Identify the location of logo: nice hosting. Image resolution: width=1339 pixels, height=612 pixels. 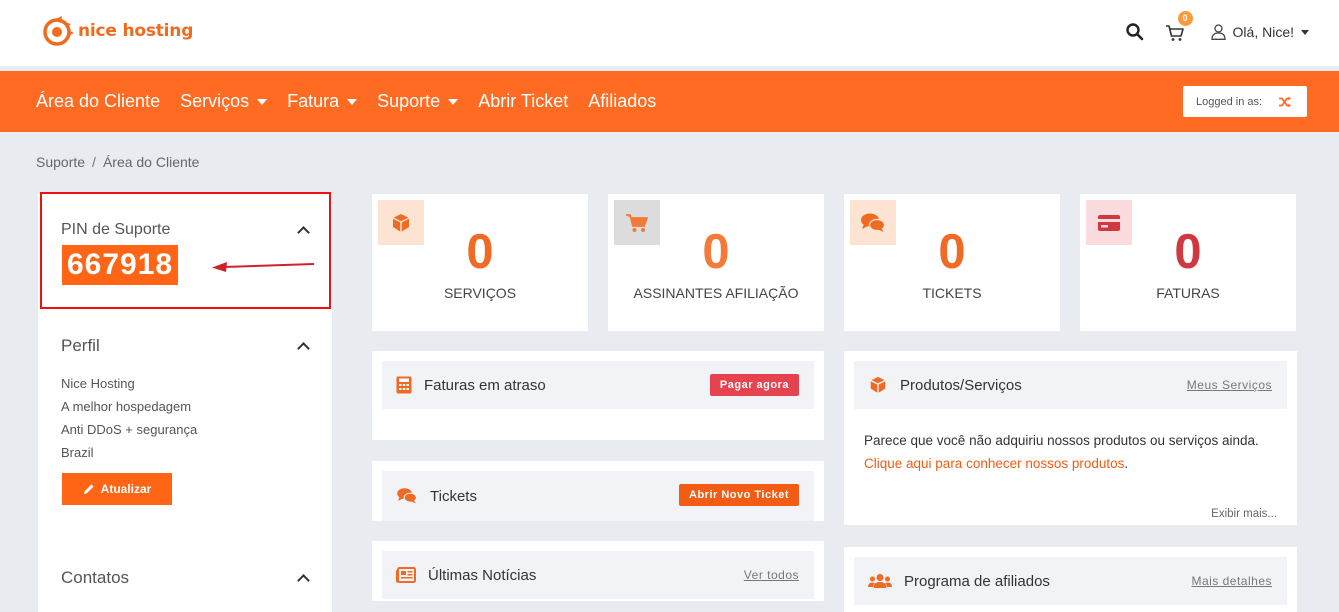
(117, 31).